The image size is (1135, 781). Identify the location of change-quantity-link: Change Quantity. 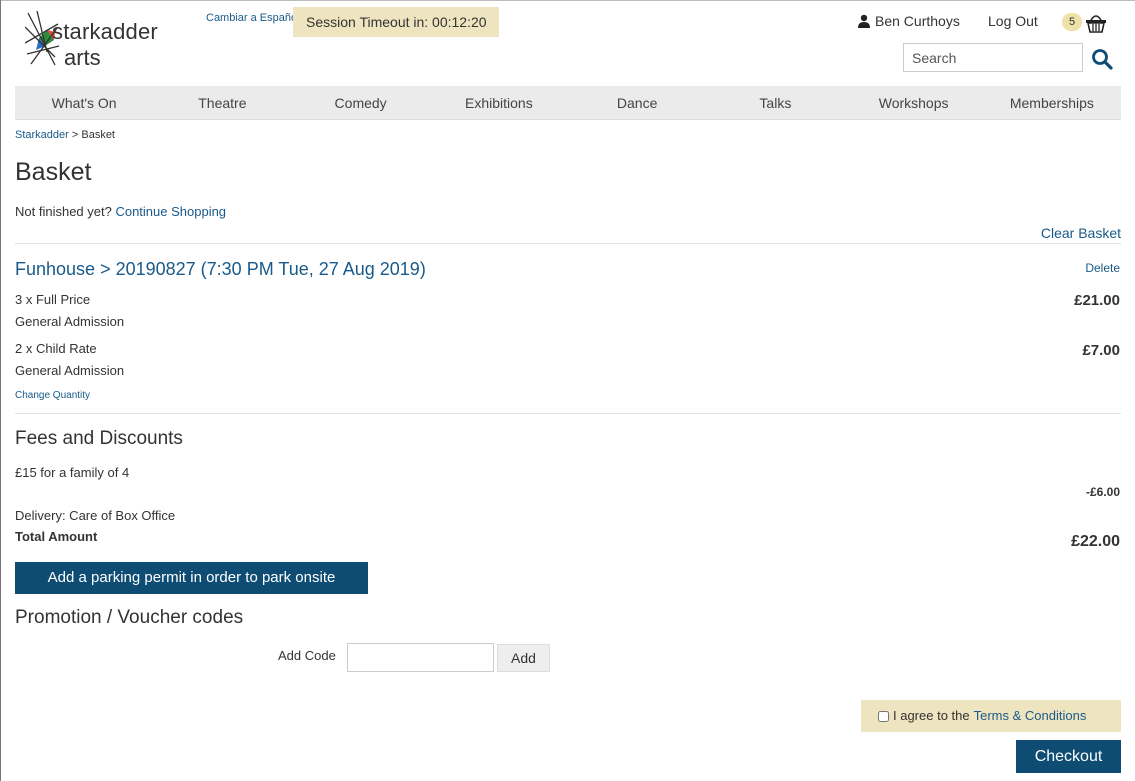
(52, 395).